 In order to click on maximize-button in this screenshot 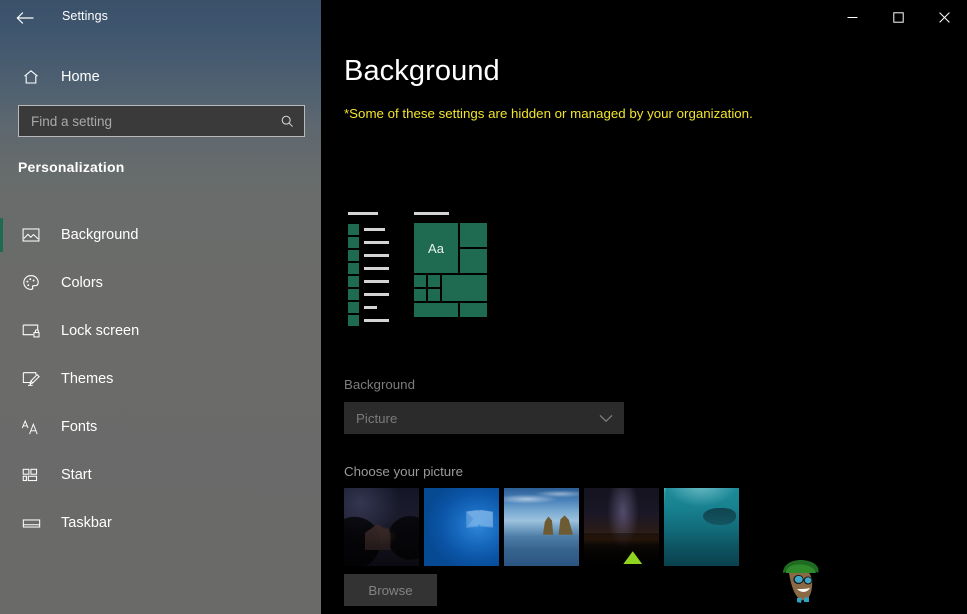, I will do `click(898, 17)`.